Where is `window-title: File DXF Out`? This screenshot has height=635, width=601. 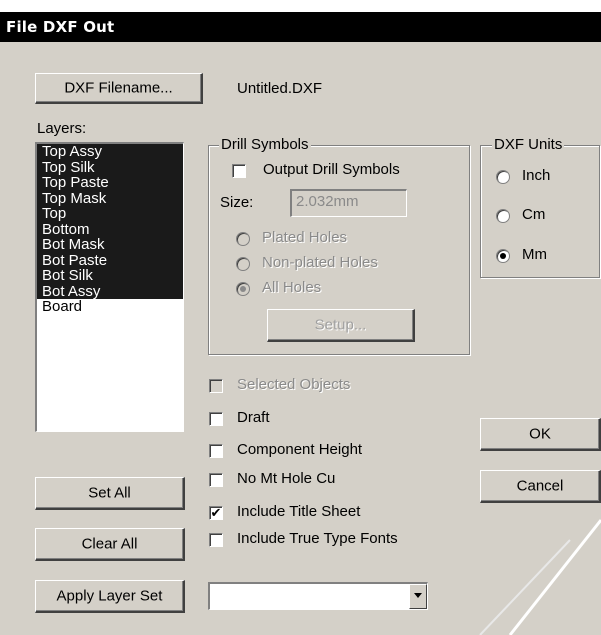 window-title: File DXF Out is located at coordinates (60, 27).